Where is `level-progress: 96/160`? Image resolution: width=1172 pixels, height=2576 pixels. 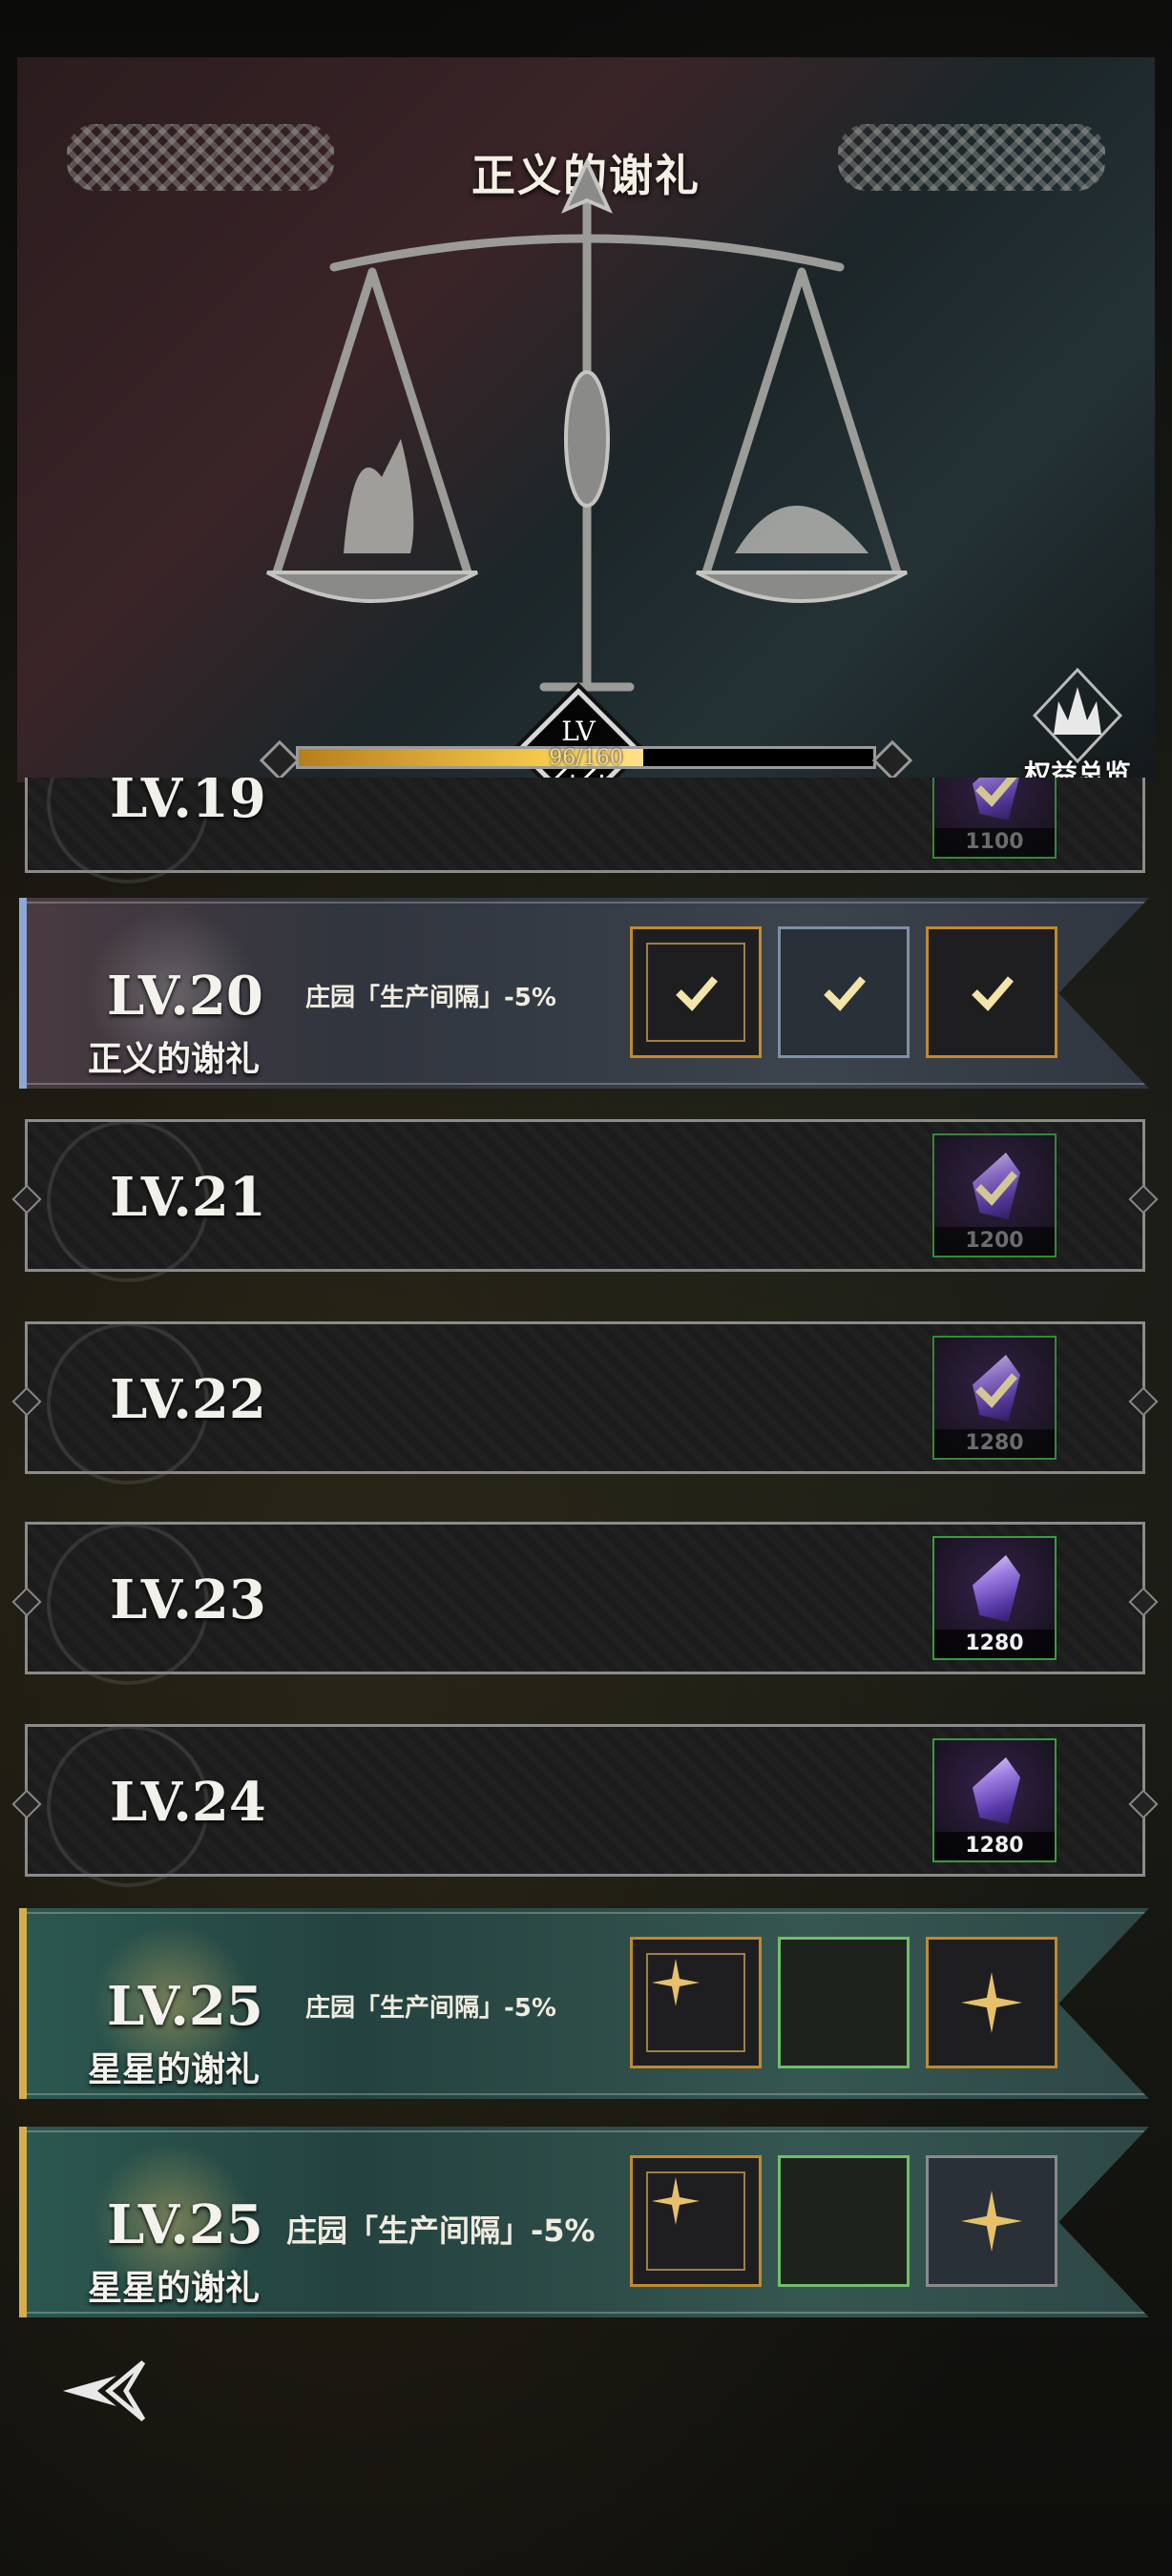 level-progress: 96/160 is located at coordinates (586, 760).